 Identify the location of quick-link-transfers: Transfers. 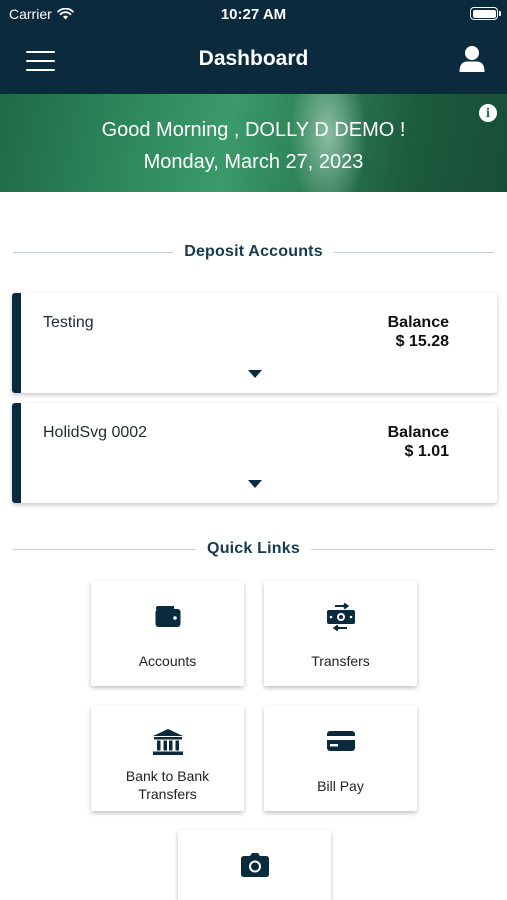
(340, 633).